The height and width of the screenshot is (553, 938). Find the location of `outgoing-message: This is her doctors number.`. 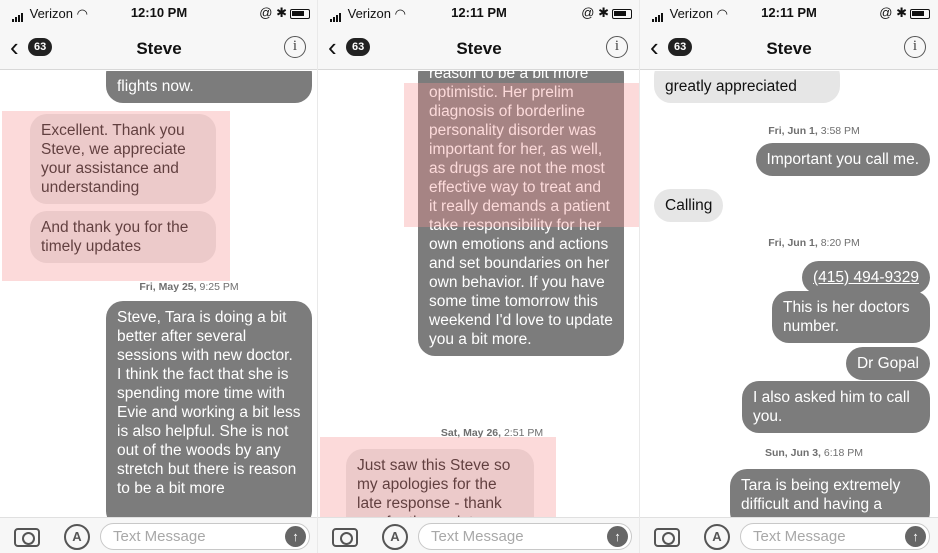

outgoing-message: This is her doctors number. is located at coordinates (851, 317).